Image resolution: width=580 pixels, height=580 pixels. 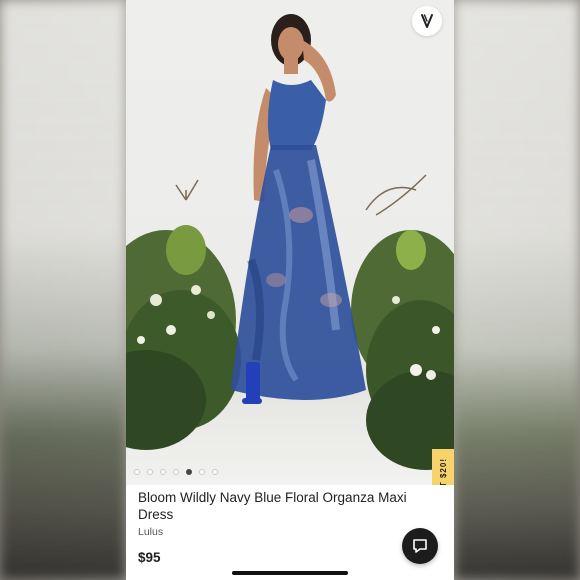 I want to click on carousel-dot-active, so click(x=189, y=472).